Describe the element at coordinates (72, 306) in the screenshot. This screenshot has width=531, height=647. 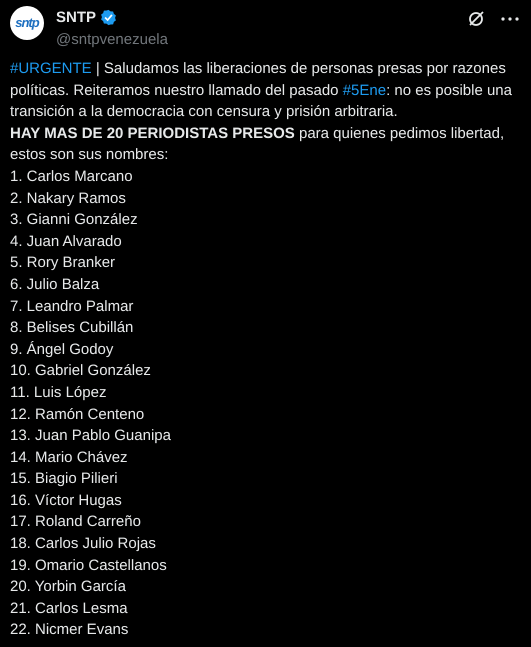
I see `list-item-text: 7. Leandro Palmar` at that location.